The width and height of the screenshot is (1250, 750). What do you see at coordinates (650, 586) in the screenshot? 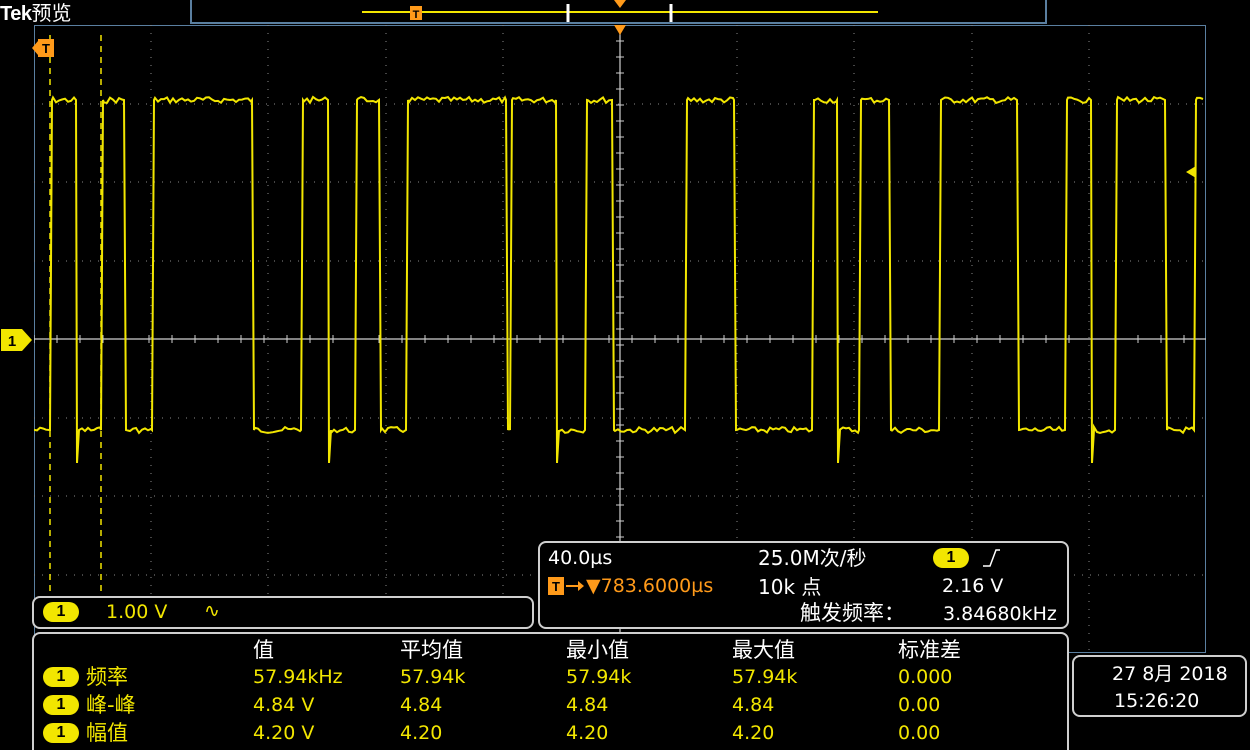
I see `trigger-position: ▼783.6000µs` at bounding box center [650, 586].